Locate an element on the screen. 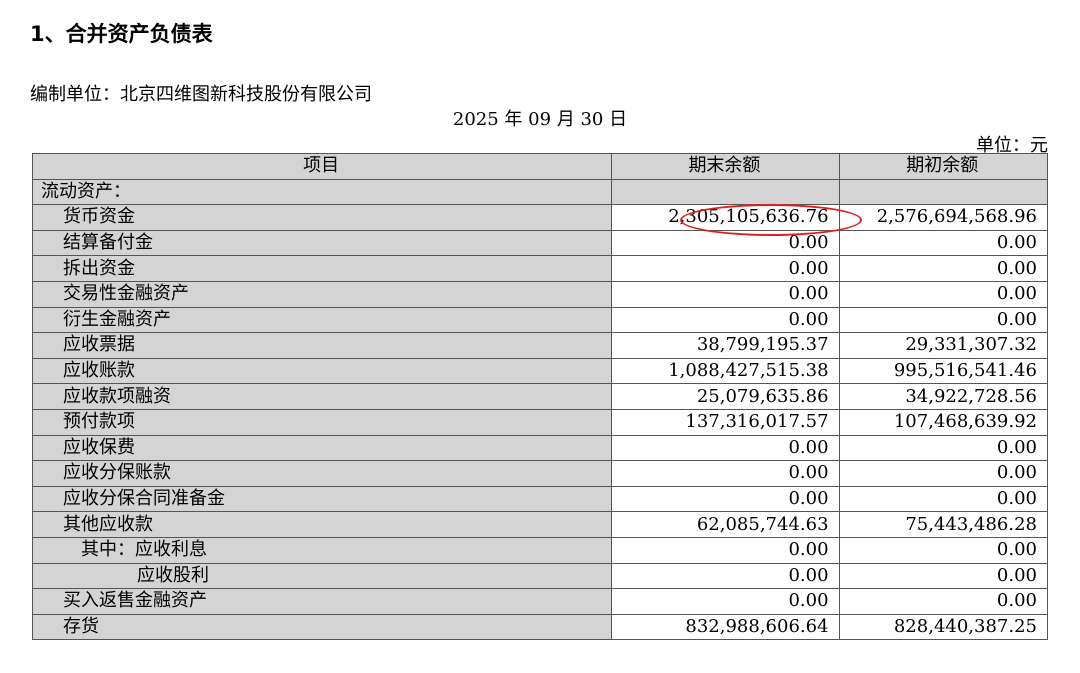 This screenshot has height=673, width=1080. row-item: 预付款项 is located at coordinates (322, 422).